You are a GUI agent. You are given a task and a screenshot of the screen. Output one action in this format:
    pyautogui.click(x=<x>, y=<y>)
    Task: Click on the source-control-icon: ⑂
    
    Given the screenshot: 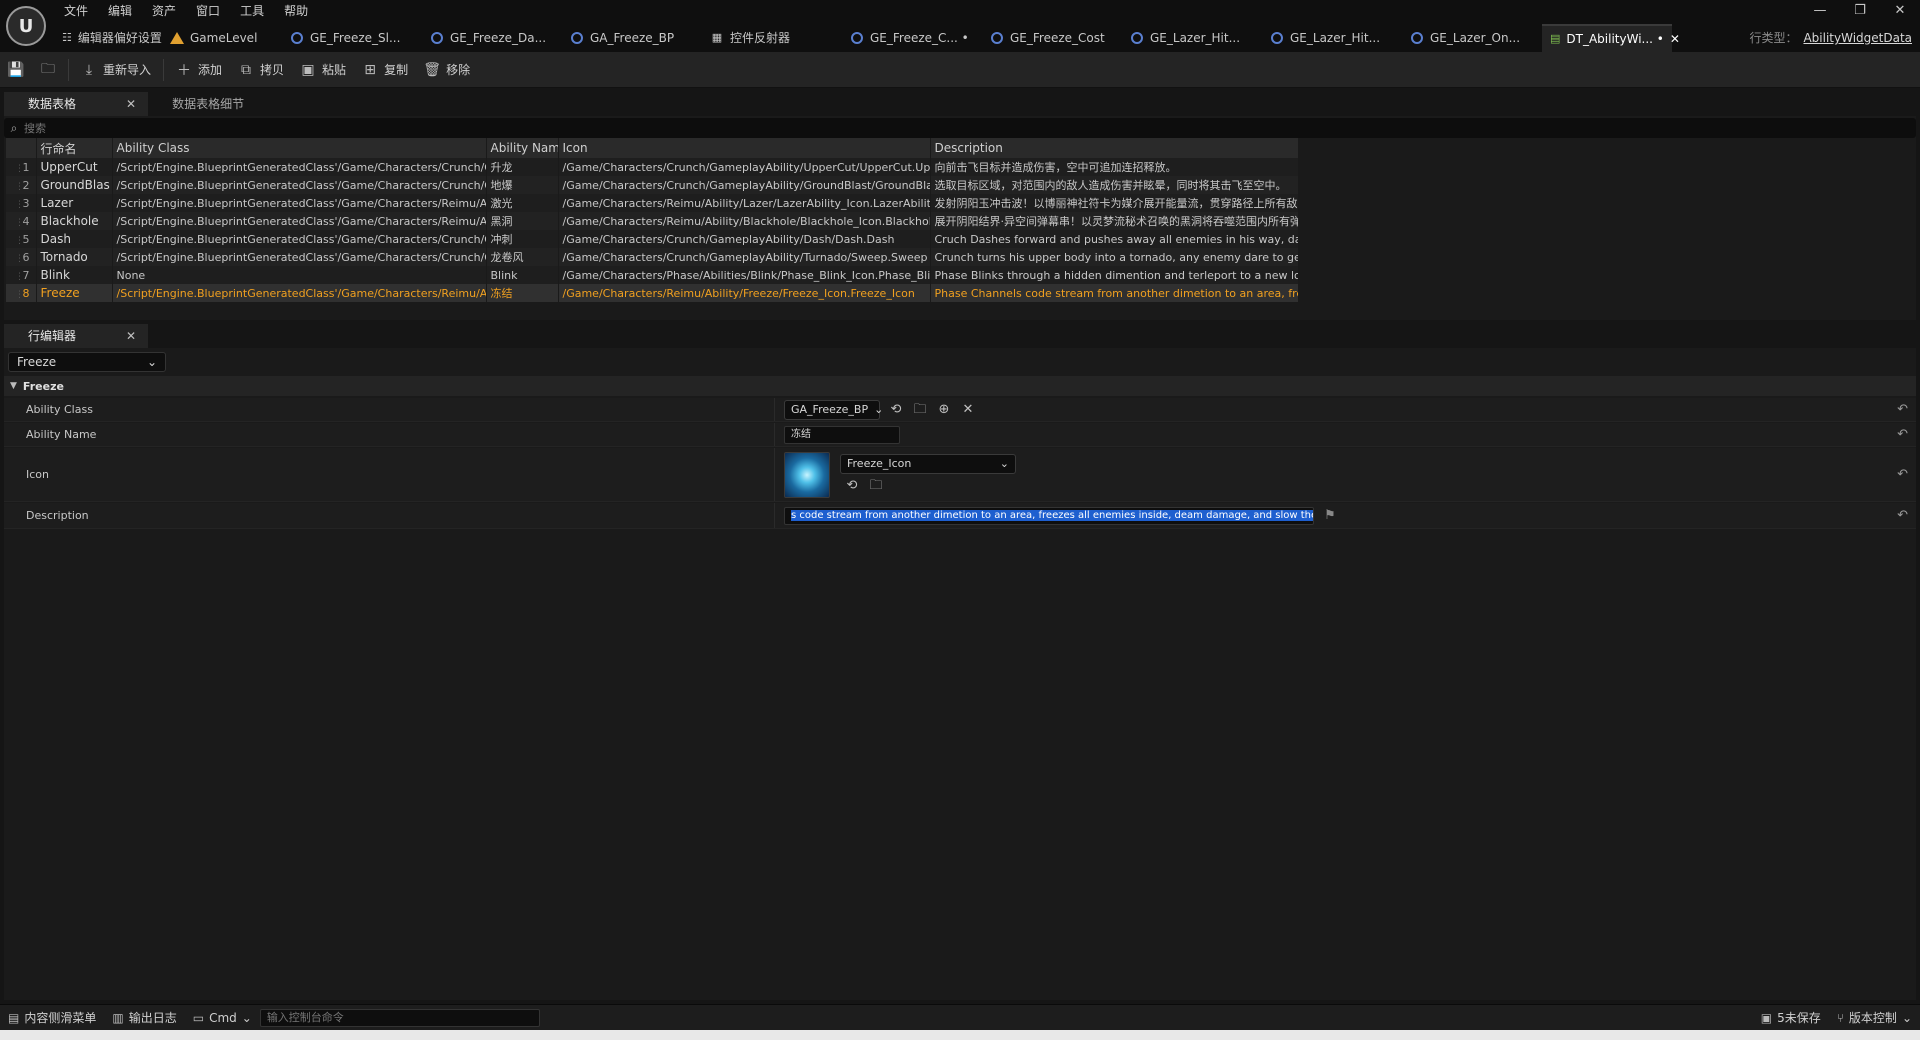 What is the action you would take?
    pyautogui.click(x=1840, y=1017)
    